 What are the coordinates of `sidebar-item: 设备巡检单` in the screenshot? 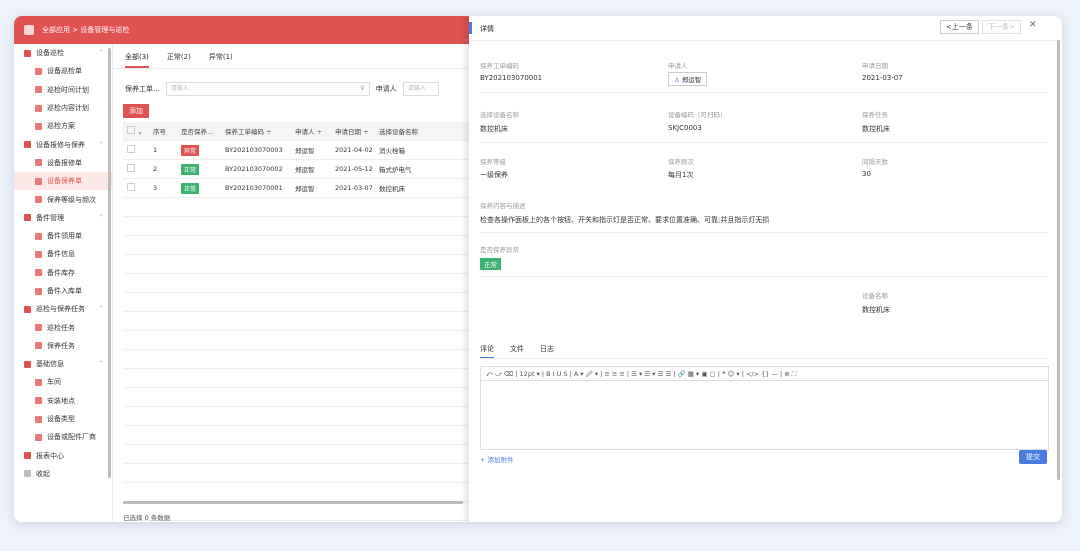 It's located at (63, 71).